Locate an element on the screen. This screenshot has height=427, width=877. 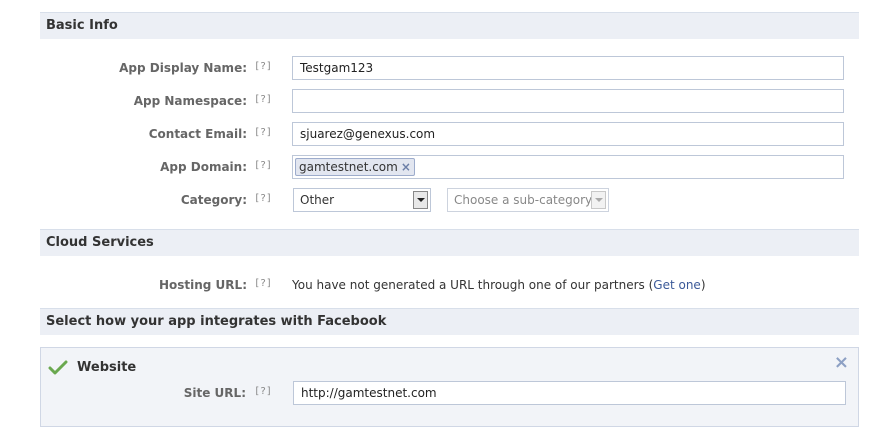
field-label: App Namespace: is located at coordinates (190, 101).